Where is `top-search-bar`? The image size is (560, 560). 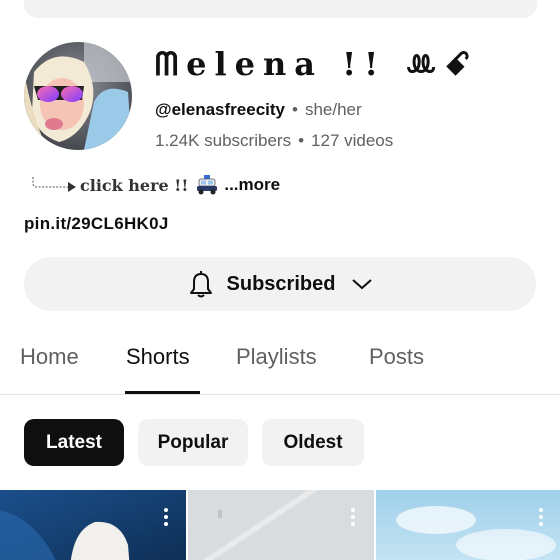 top-search-bar is located at coordinates (280, 9).